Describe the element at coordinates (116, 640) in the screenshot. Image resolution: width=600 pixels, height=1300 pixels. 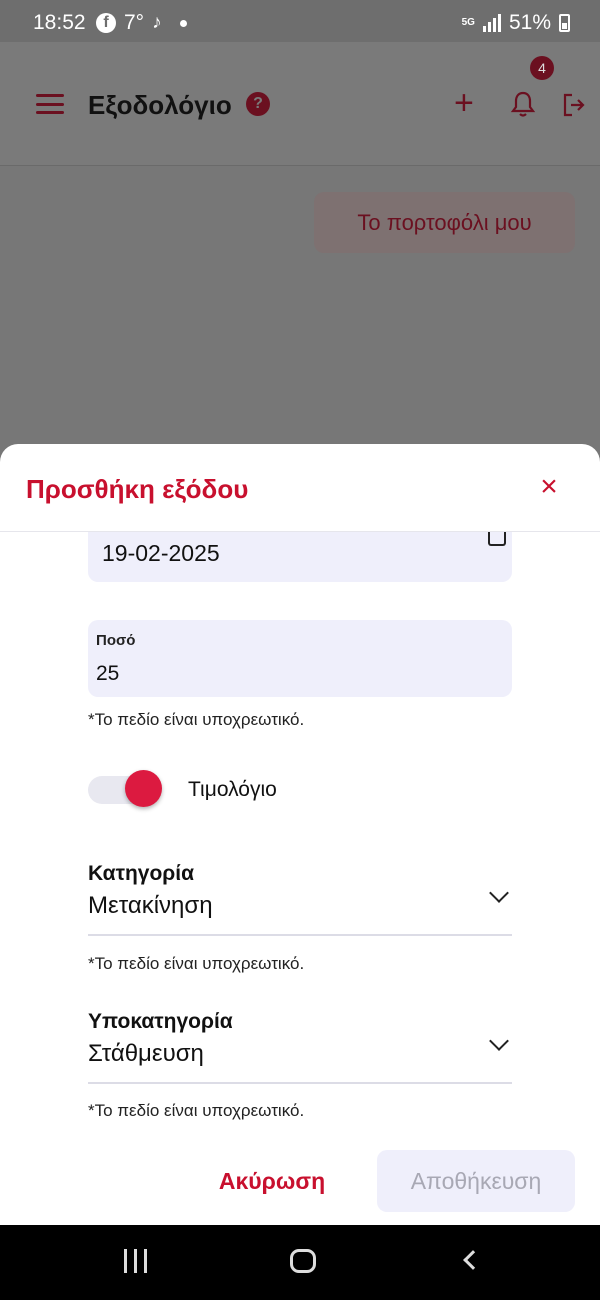
I see `amount-label: Ποσό` at that location.